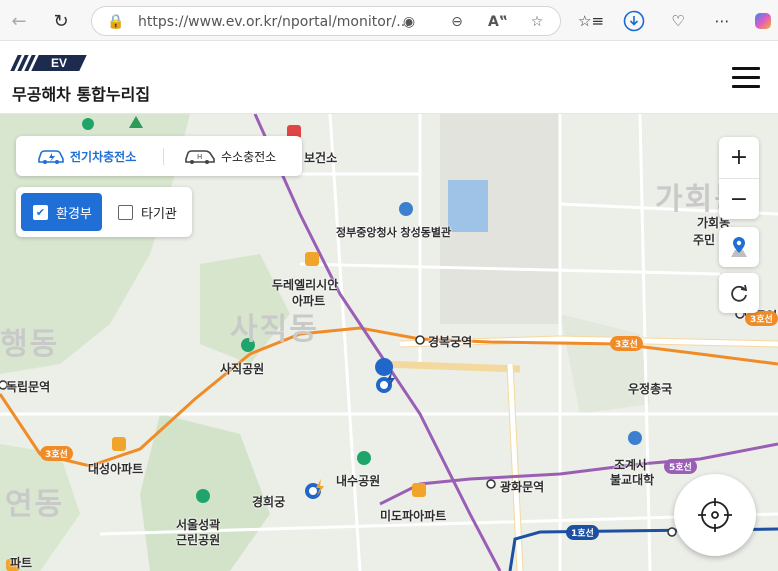 This screenshot has height=571, width=778. I want to click on current-location-button, so click(715, 515).